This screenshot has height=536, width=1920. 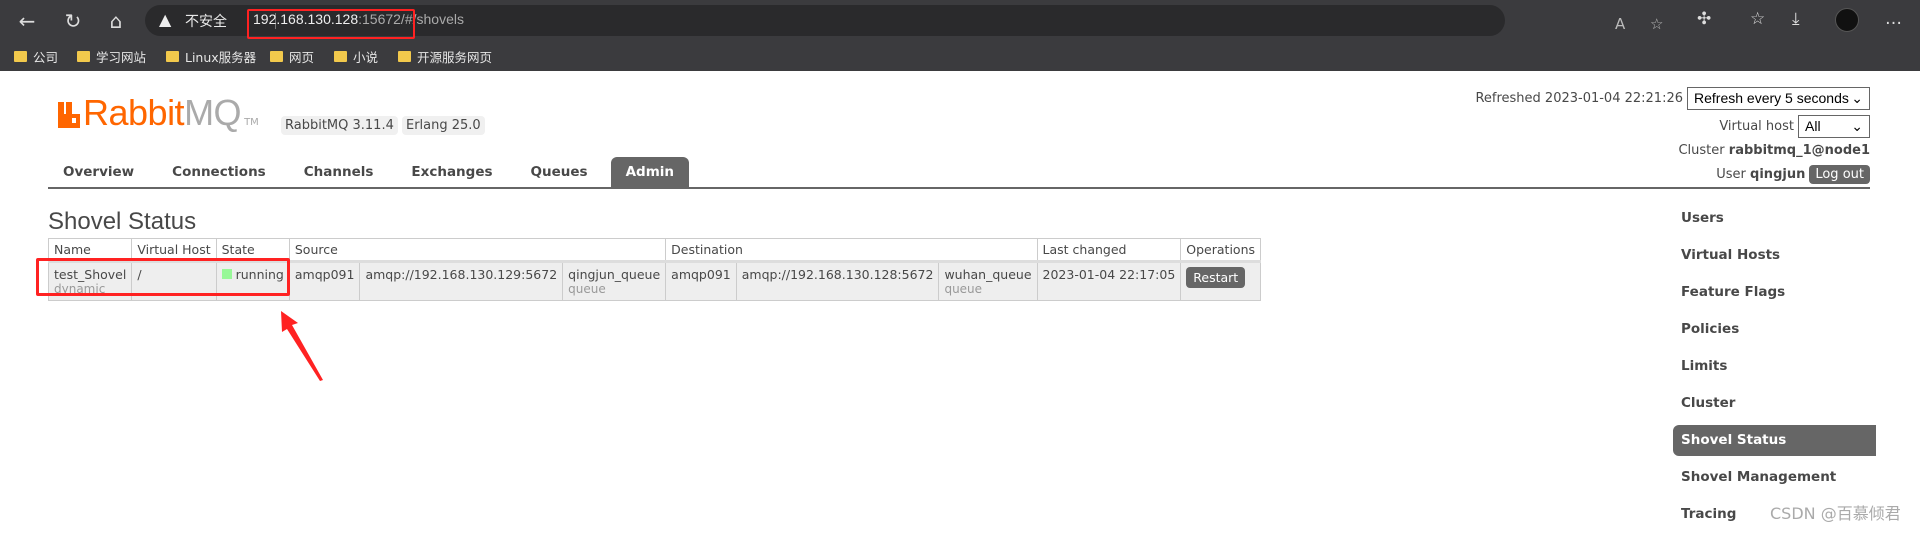 I want to click on annotation-box-url, so click(x=331, y=24).